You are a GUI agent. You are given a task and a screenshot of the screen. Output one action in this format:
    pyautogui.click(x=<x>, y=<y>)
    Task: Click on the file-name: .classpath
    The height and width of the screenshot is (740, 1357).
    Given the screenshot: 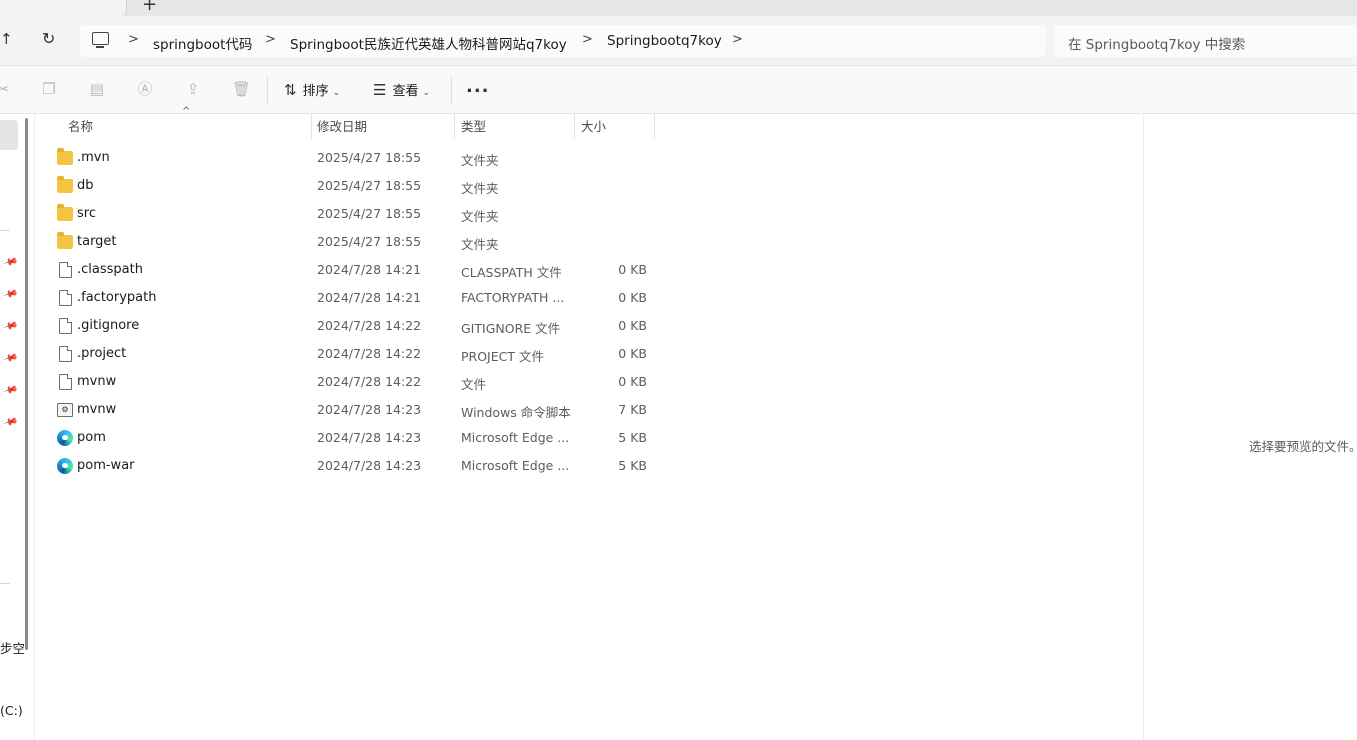 What is the action you would take?
    pyautogui.click(x=110, y=269)
    